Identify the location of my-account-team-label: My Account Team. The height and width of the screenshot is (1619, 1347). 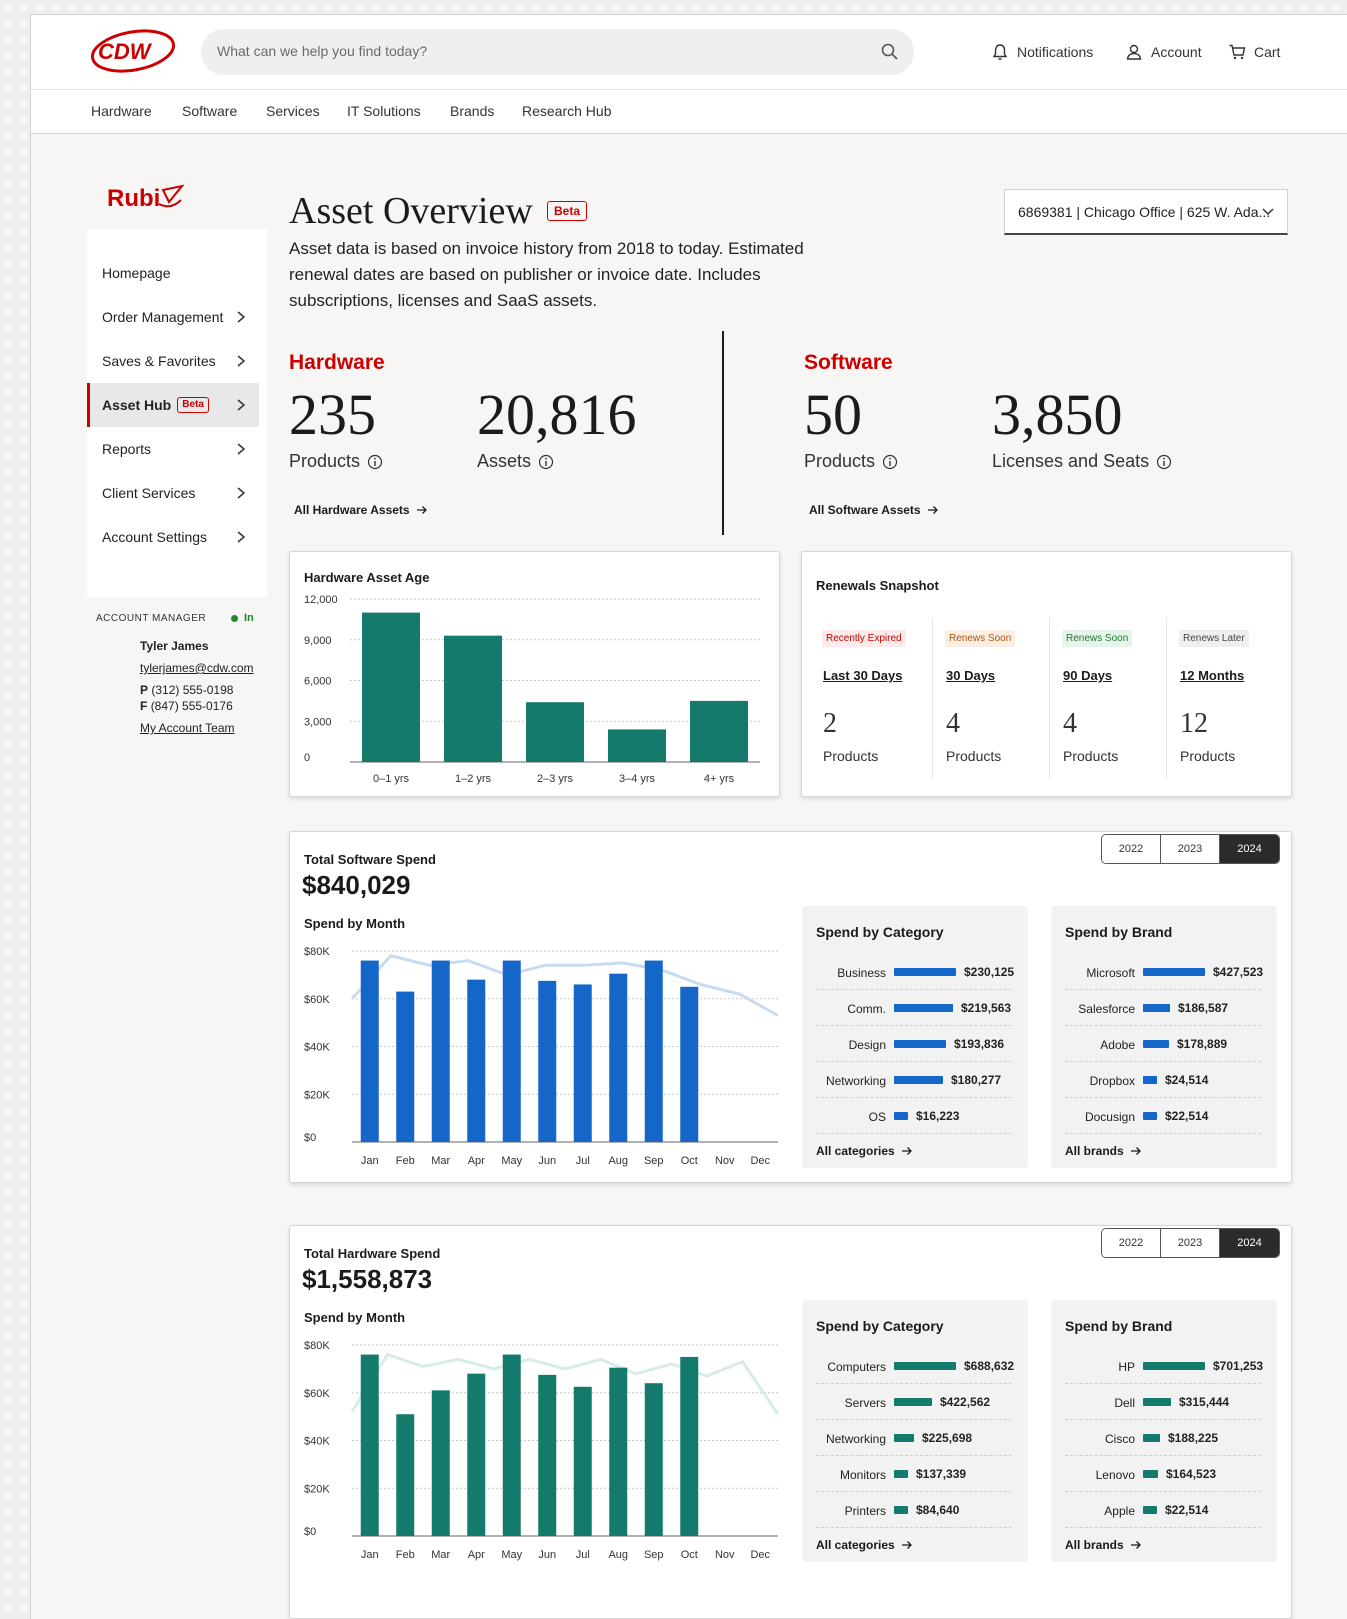
(187, 728).